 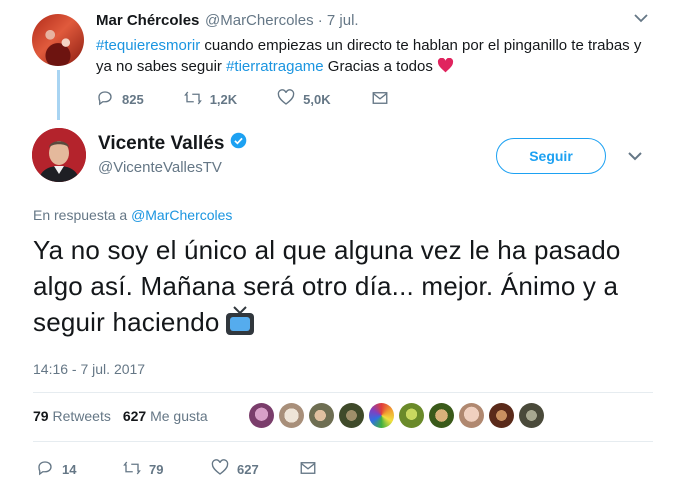 I want to click on main-tweet-actions: 14 79 627, so click(x=176, y=469).